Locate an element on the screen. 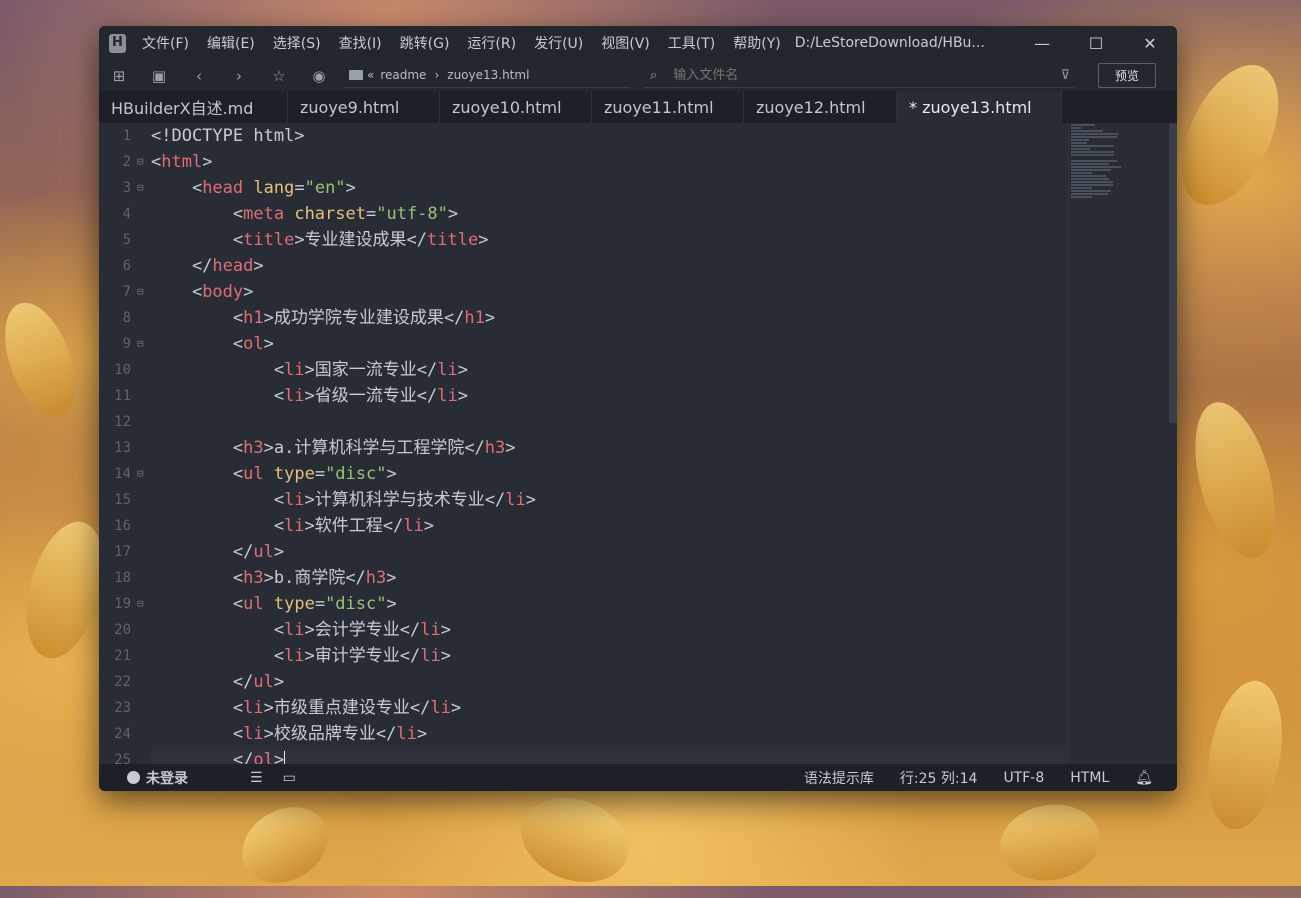 The height and width of the screenshot is (898, 1301). forward-icon: › is located at coordinates (239, 76).